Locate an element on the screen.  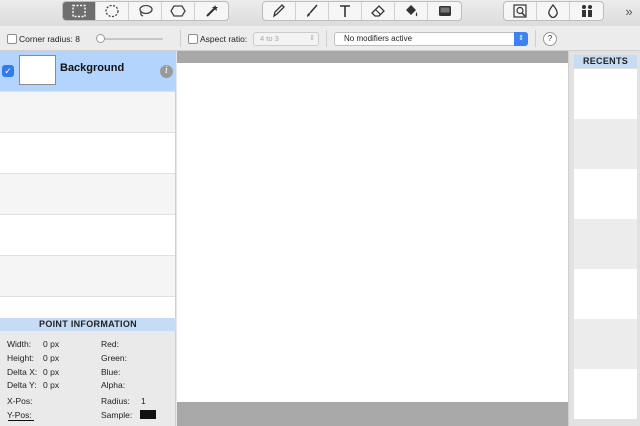
blue-label: Blue: is located at coordinates (111, 372).